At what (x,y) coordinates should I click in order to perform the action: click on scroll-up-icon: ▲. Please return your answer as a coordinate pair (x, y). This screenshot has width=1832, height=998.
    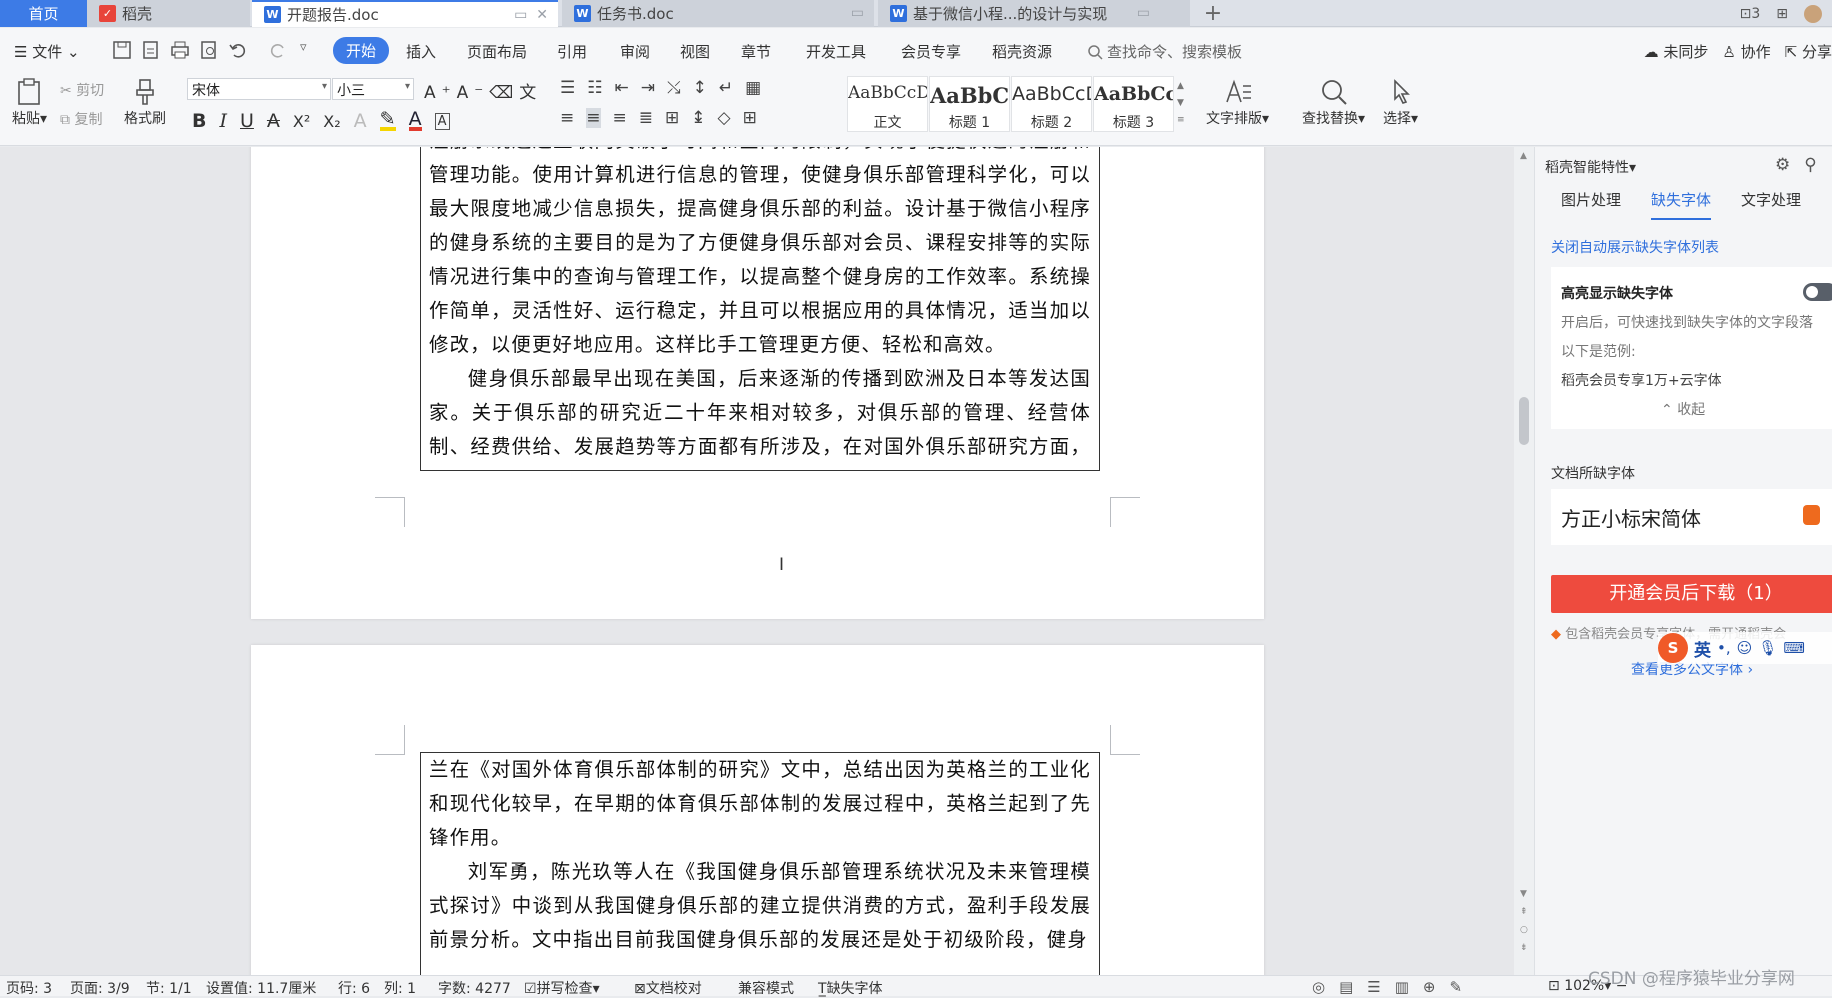
    Looking at the image, I should click on (1523, 156).